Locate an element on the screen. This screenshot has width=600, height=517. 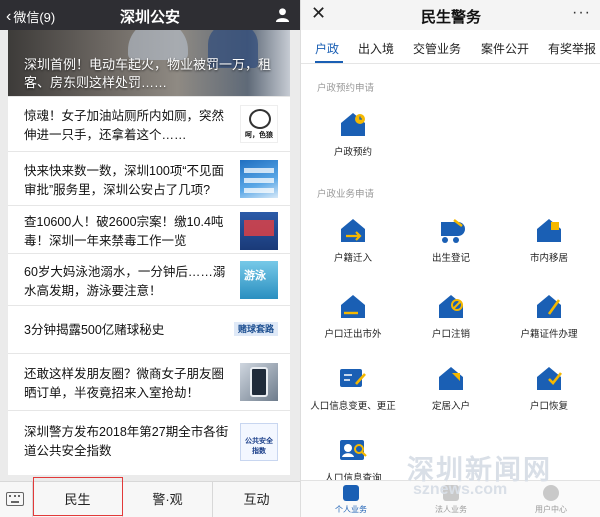
article-title: 还敢这样发朋友圈？微商女子朋友圈晒订单，半夜竟招来入室抢劫！ is located at coordinates (124, 383).